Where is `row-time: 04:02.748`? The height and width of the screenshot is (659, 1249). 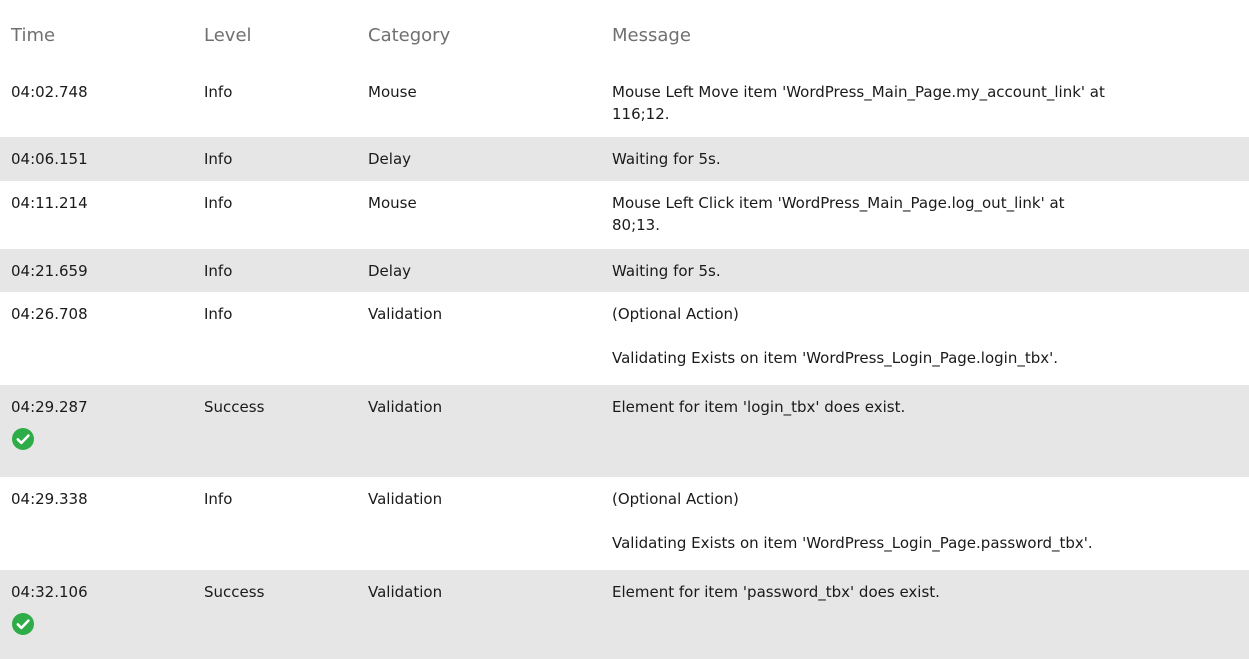 row-time: 04:02.748 is located at coordinates (49, 92).